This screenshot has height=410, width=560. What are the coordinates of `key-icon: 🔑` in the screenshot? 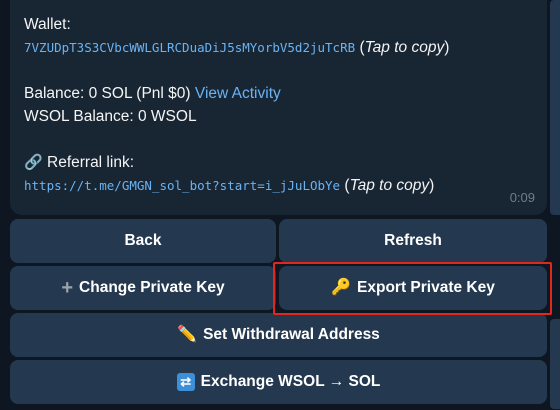 It's located at (341, 287).